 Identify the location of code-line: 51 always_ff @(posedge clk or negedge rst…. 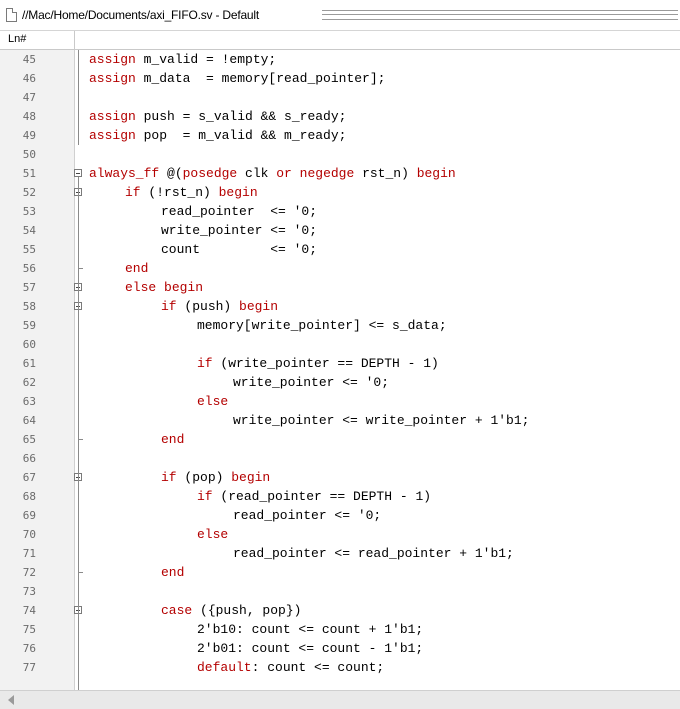
(340, 173).